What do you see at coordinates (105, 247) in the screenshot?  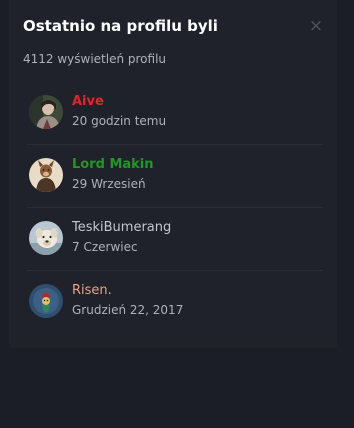 I see `visit-time: 7 Czerwiec` at bounding box center [105, 247].